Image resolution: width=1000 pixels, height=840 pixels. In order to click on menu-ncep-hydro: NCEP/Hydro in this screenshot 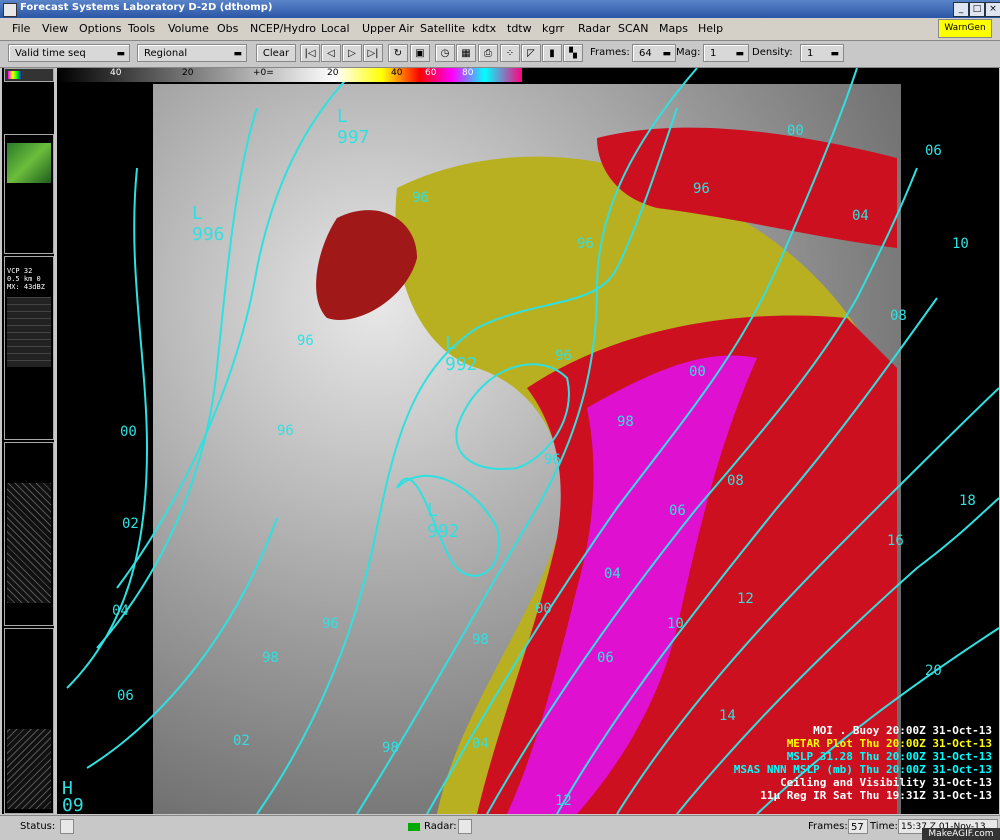, I will do `click(283, 28)`.